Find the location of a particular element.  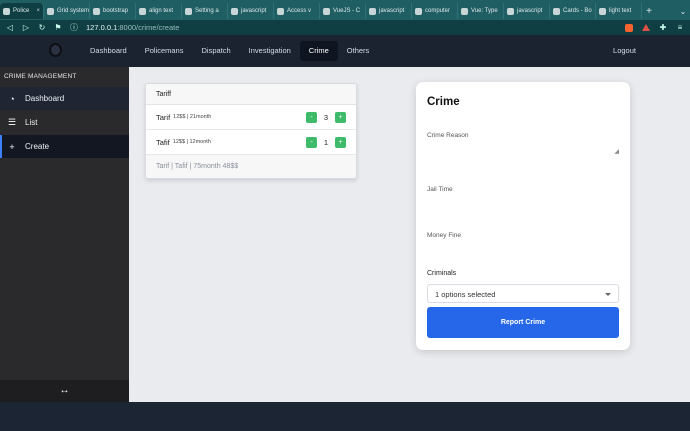

quantity-value: 1 is located at coordinates (326, 142).